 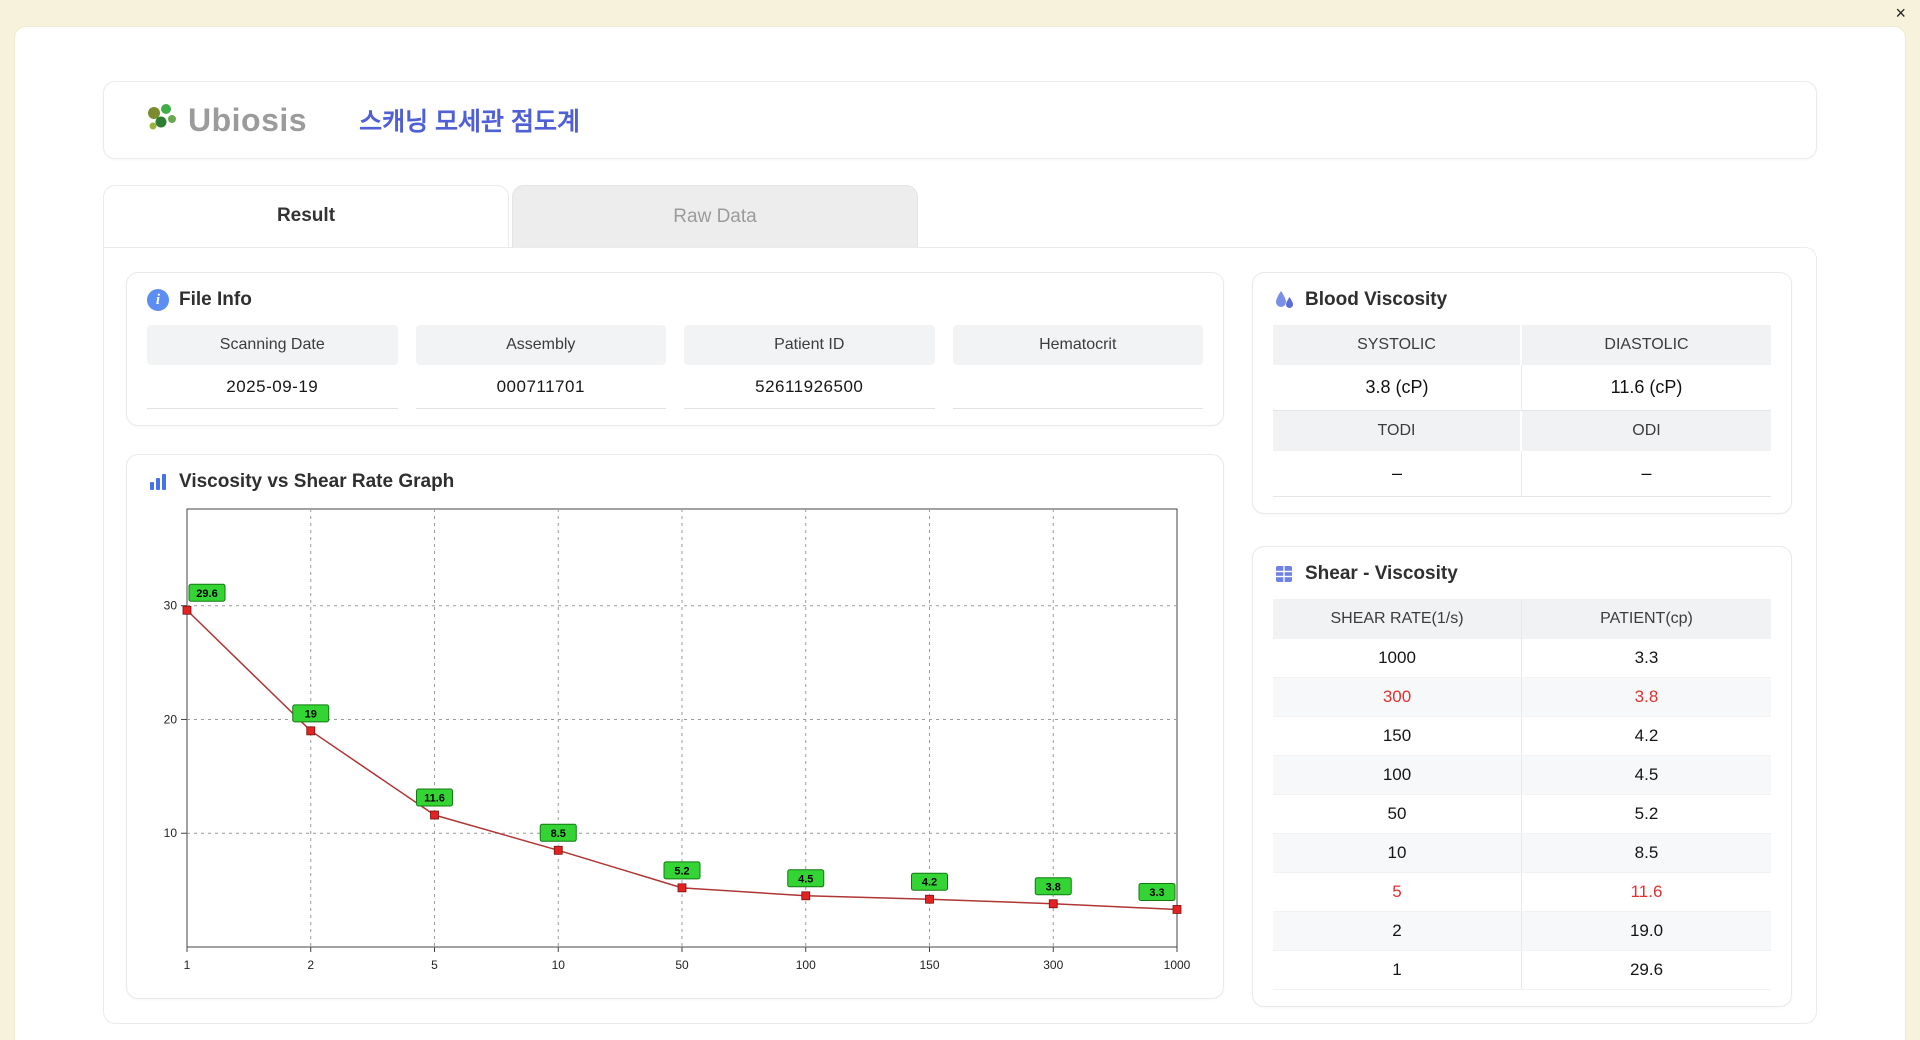 What do you see at coordinates (1397, 697) in the screenshot?
I see `shear-cell: 300` at bounding box center [1397, 697].